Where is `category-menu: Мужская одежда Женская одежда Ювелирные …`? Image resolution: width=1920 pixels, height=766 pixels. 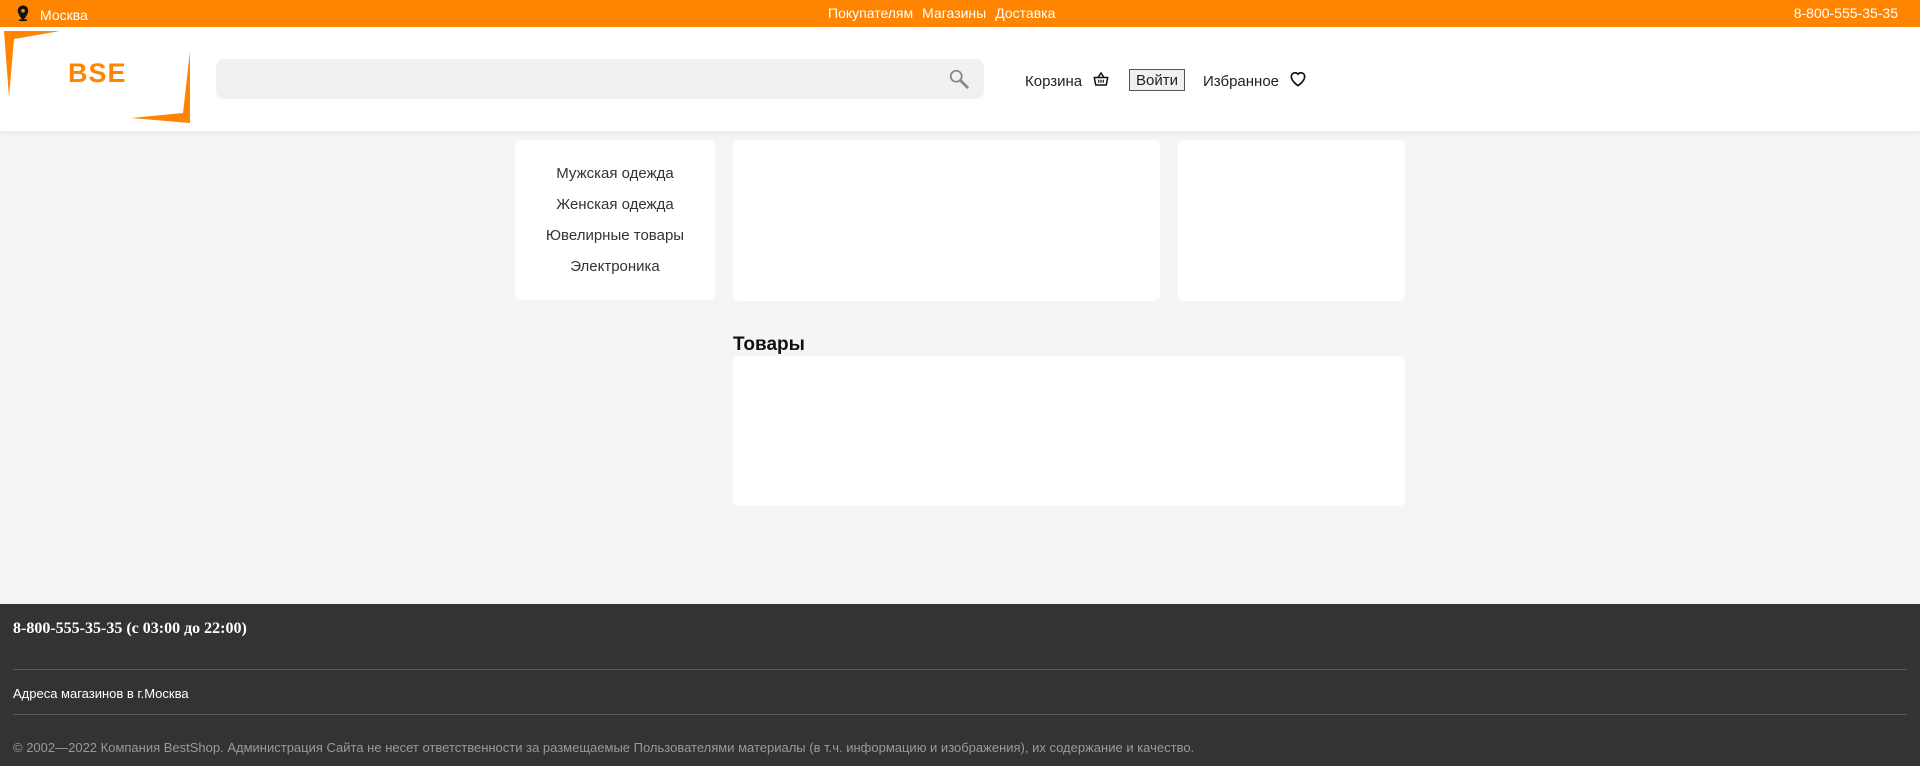 category-menu: Мужская одежда Женская одежда Ювелирные … is located at coordinates (615, 220).